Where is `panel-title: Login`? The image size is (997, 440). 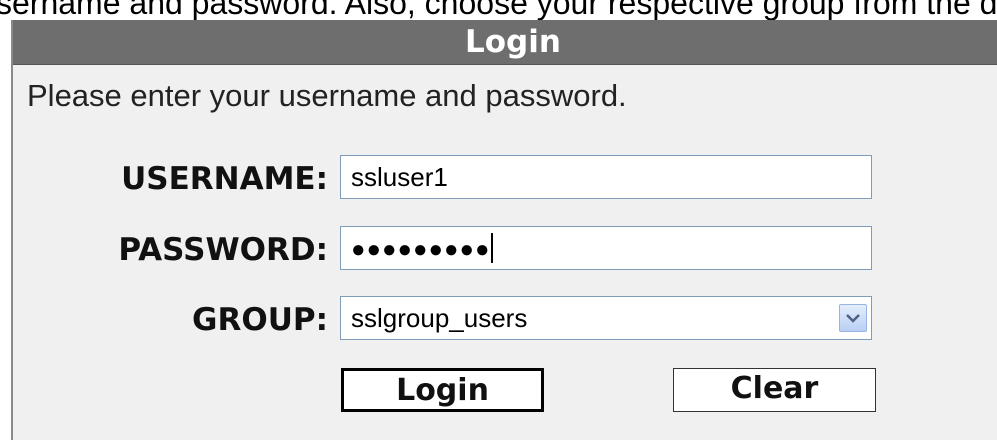
panel-title: Login is located at coordinates (513, 42).